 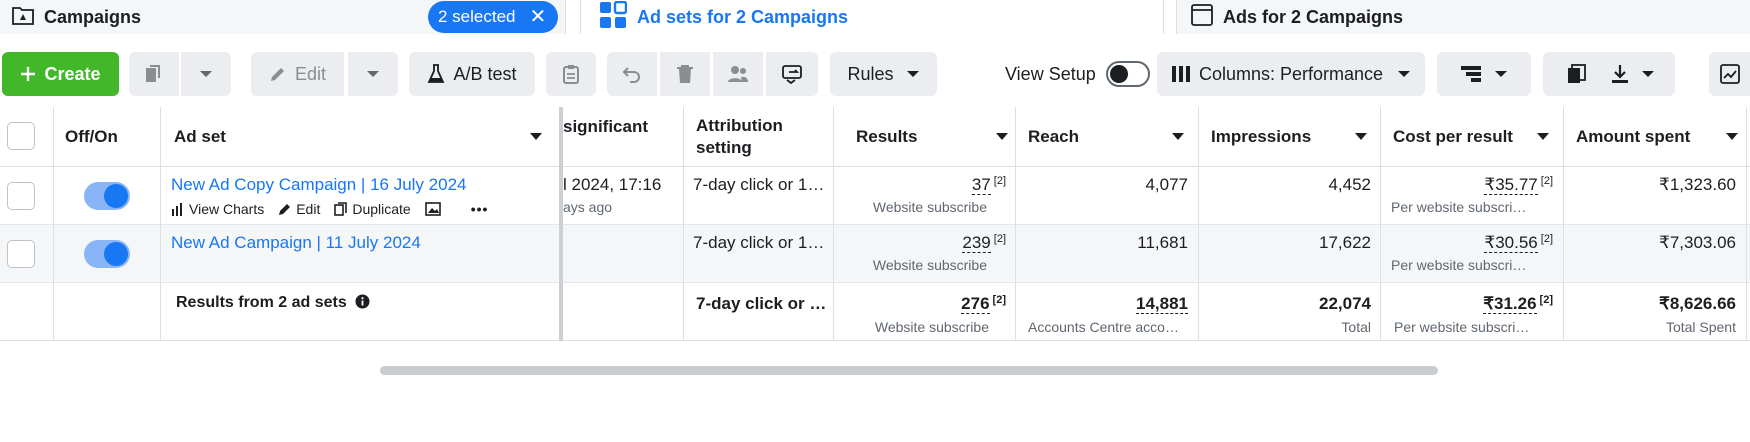 What do you see at coordinates (365, 137) in the screenshot?
I see `header-ad-set: Ad set` at bounding box center [365, 137].